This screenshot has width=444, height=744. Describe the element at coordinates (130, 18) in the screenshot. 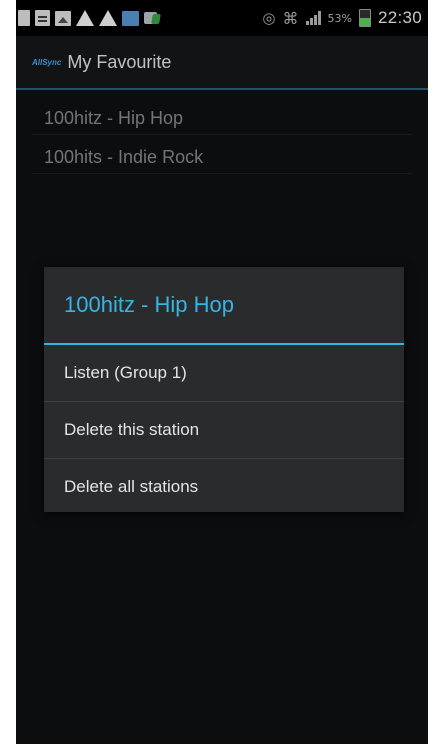

I see `picture-icon` at that location.